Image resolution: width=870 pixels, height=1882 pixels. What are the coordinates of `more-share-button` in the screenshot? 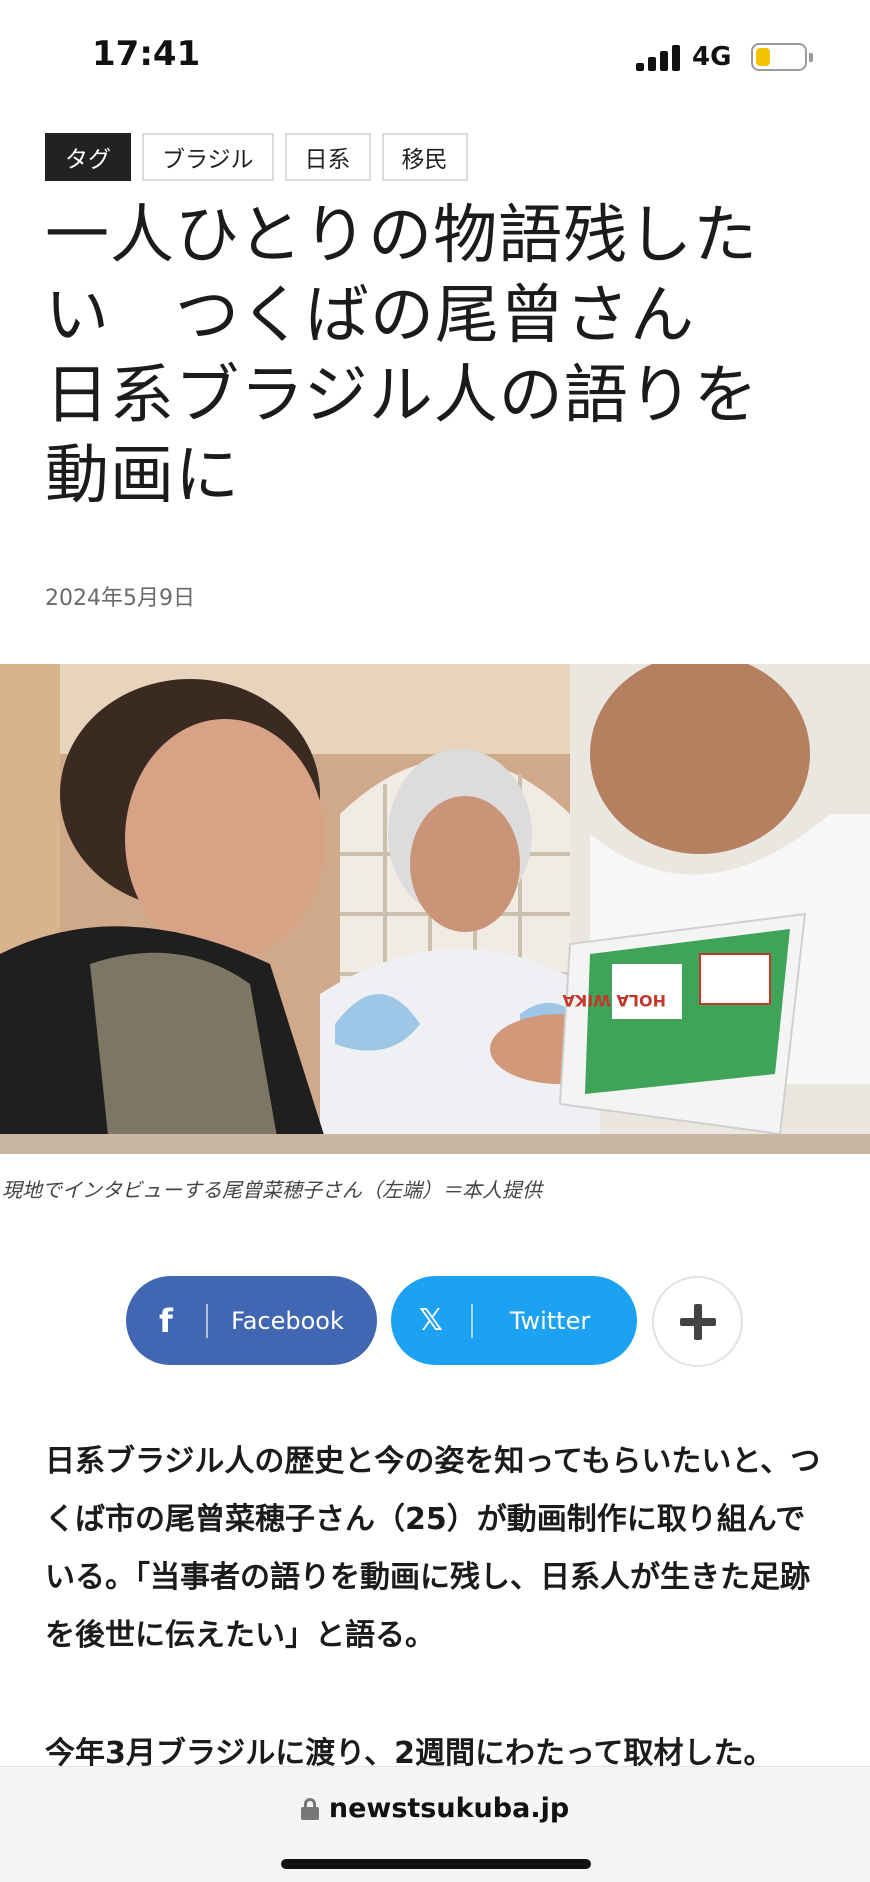 It's located at (697, 1321).